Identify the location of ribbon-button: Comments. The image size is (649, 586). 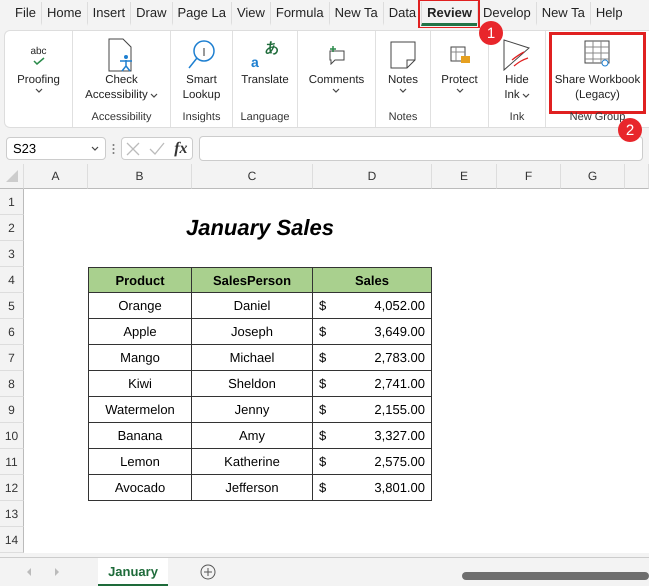
(337, 73).